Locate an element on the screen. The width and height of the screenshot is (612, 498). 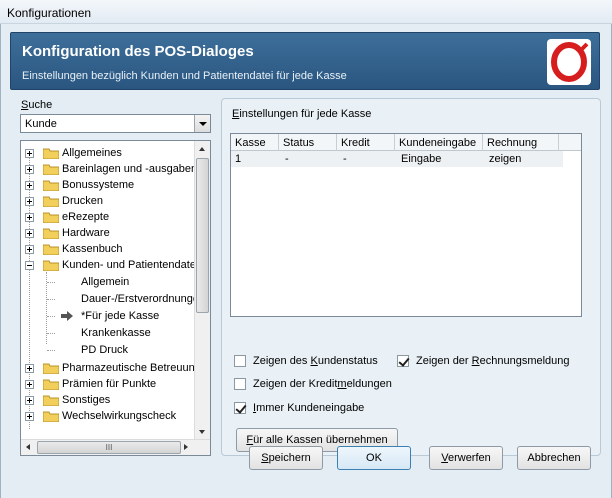
collapse-icon is located at coordinates (29, 265).